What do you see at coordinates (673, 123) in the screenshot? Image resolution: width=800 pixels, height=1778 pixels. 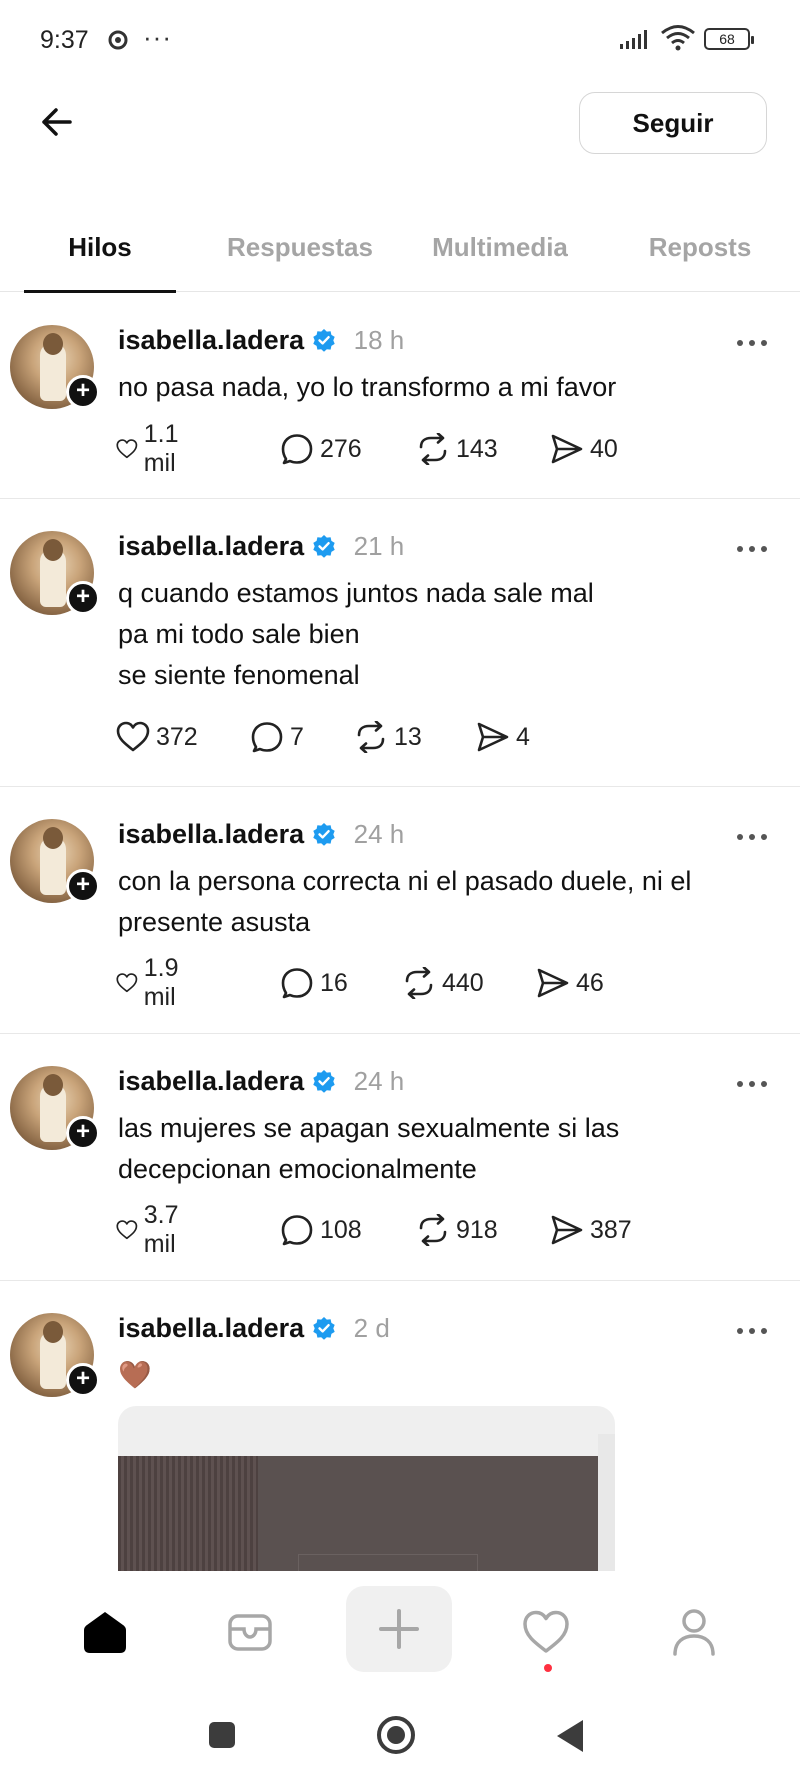 I see `follow-button: Seguir` at bounding box center [673, 123].